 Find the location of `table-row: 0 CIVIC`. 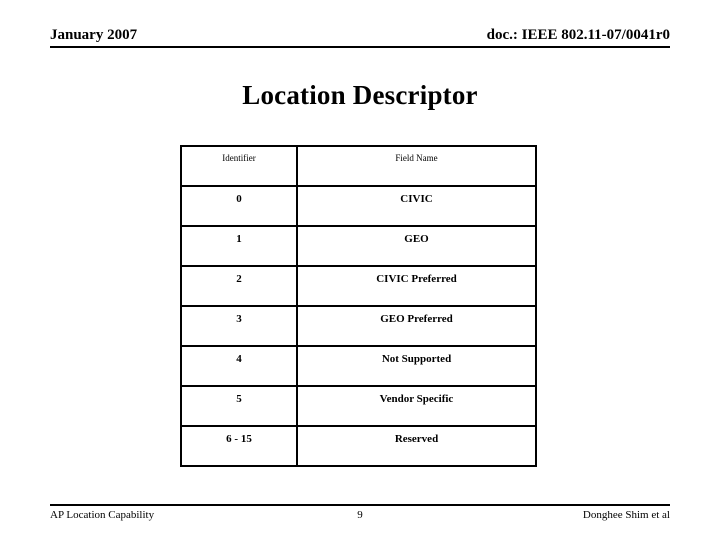

table-row: 0 CIVIC is located at coordinates (358, 206).